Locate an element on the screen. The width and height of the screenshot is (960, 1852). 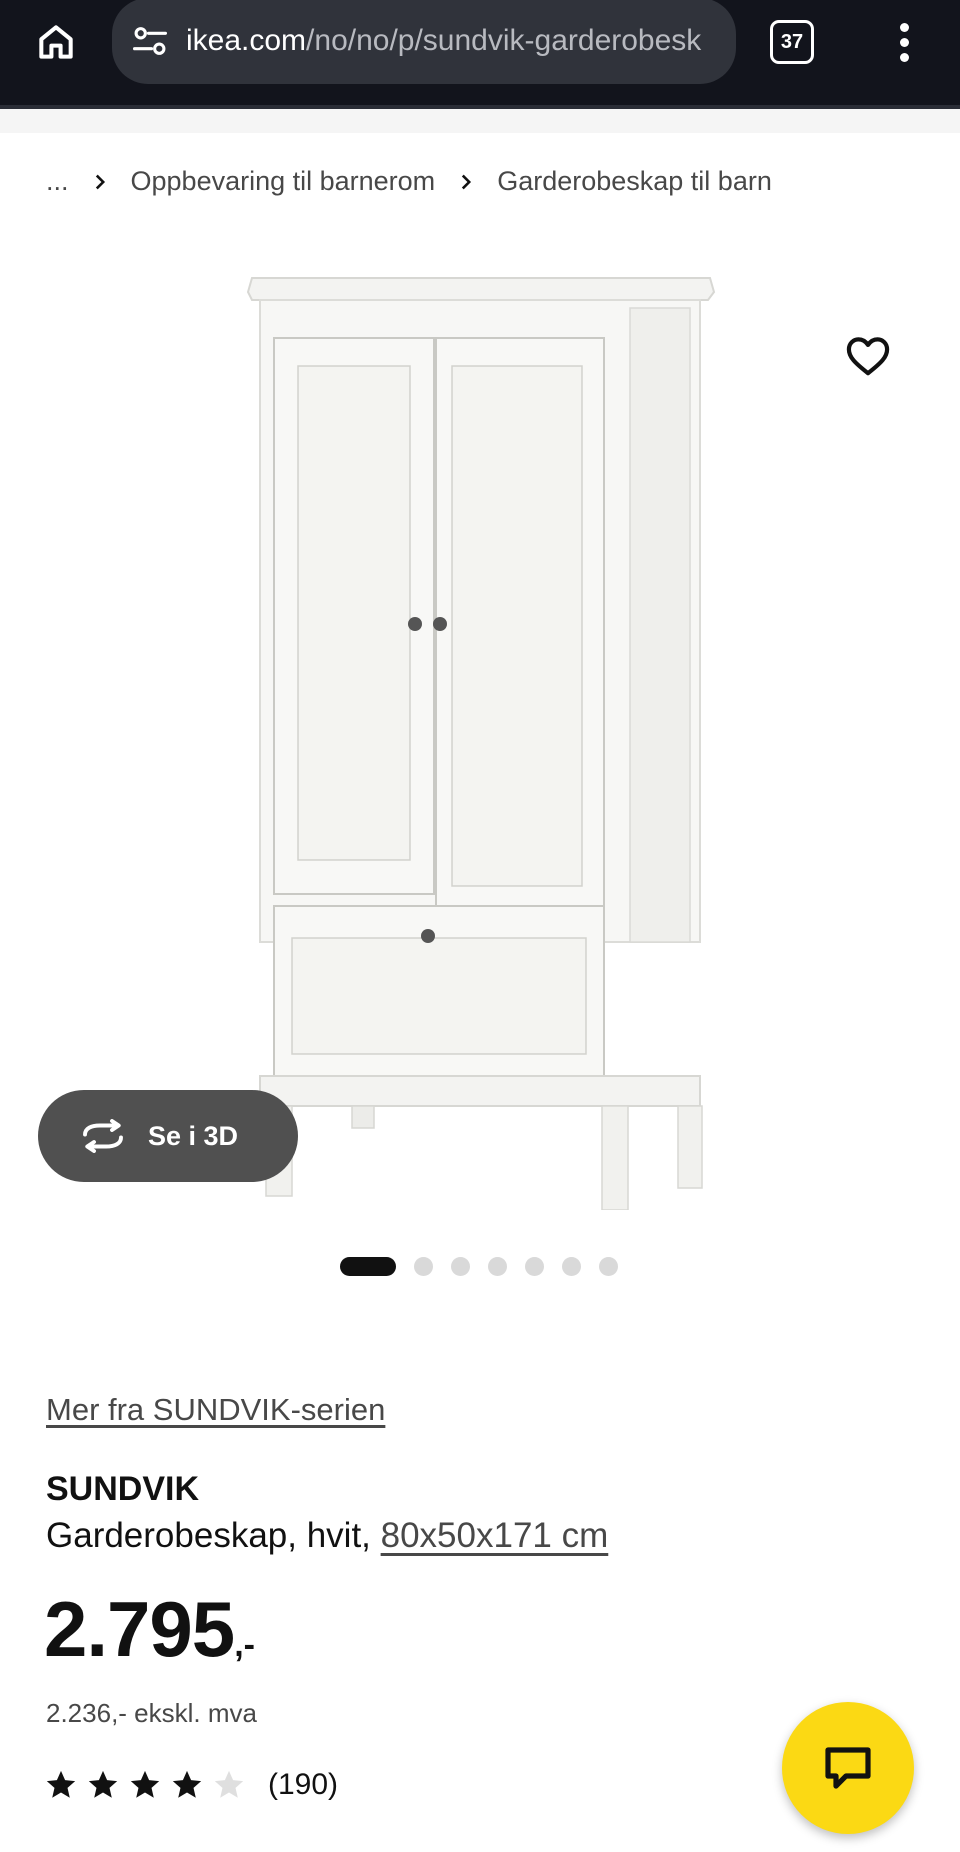
url-path: /no/no/p/sundvik-garderobesk is located at coordinates (504, 40).